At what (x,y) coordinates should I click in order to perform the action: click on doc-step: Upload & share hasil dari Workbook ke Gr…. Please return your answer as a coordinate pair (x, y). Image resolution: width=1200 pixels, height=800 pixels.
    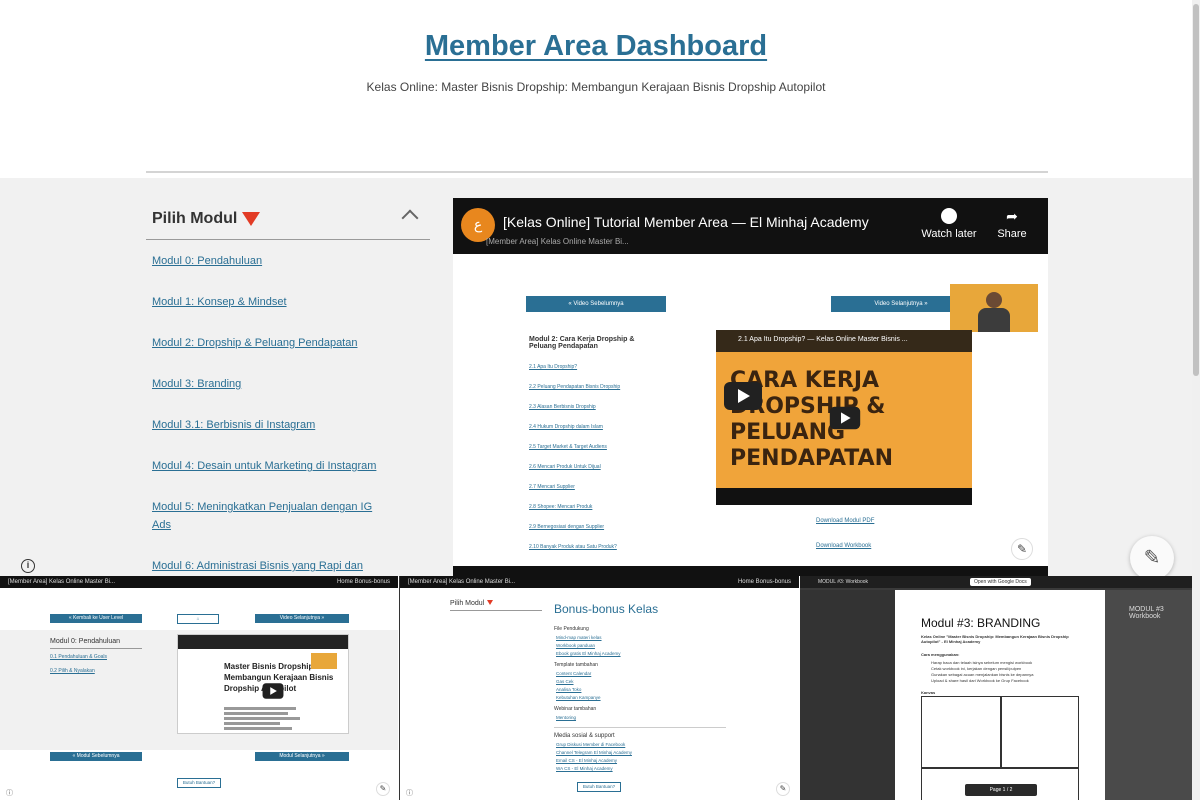
    Looking at the image, I should click on (980, 680).